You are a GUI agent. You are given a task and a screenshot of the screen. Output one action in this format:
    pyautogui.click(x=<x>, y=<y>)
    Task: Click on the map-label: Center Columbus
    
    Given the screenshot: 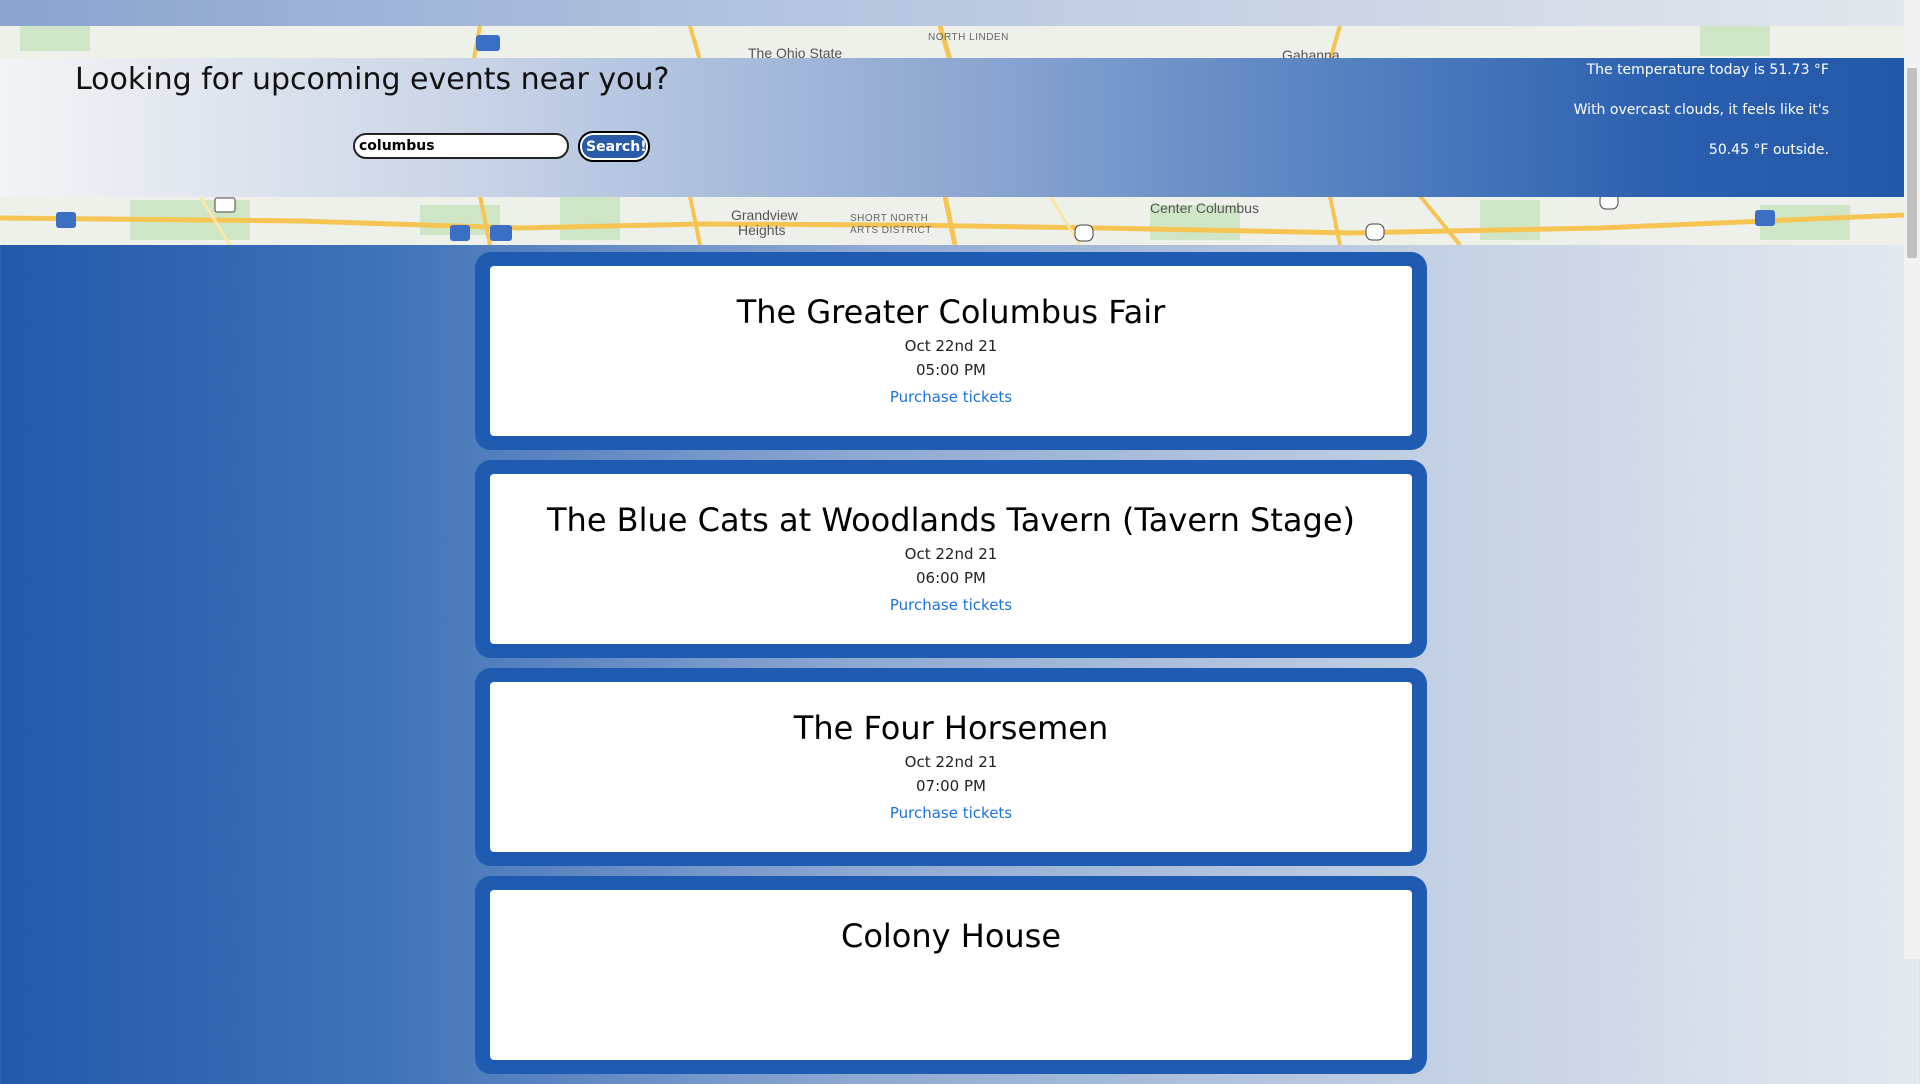 What is the action you would take?
    pyautogui.click(x=1204, y=208)
    